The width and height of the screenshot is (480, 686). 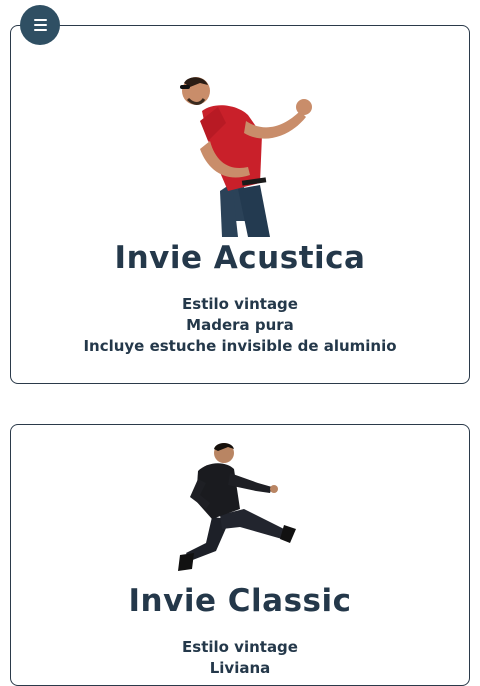 I want to click on man-jumping-leather-jacket-image, so click(x=237, y=507).